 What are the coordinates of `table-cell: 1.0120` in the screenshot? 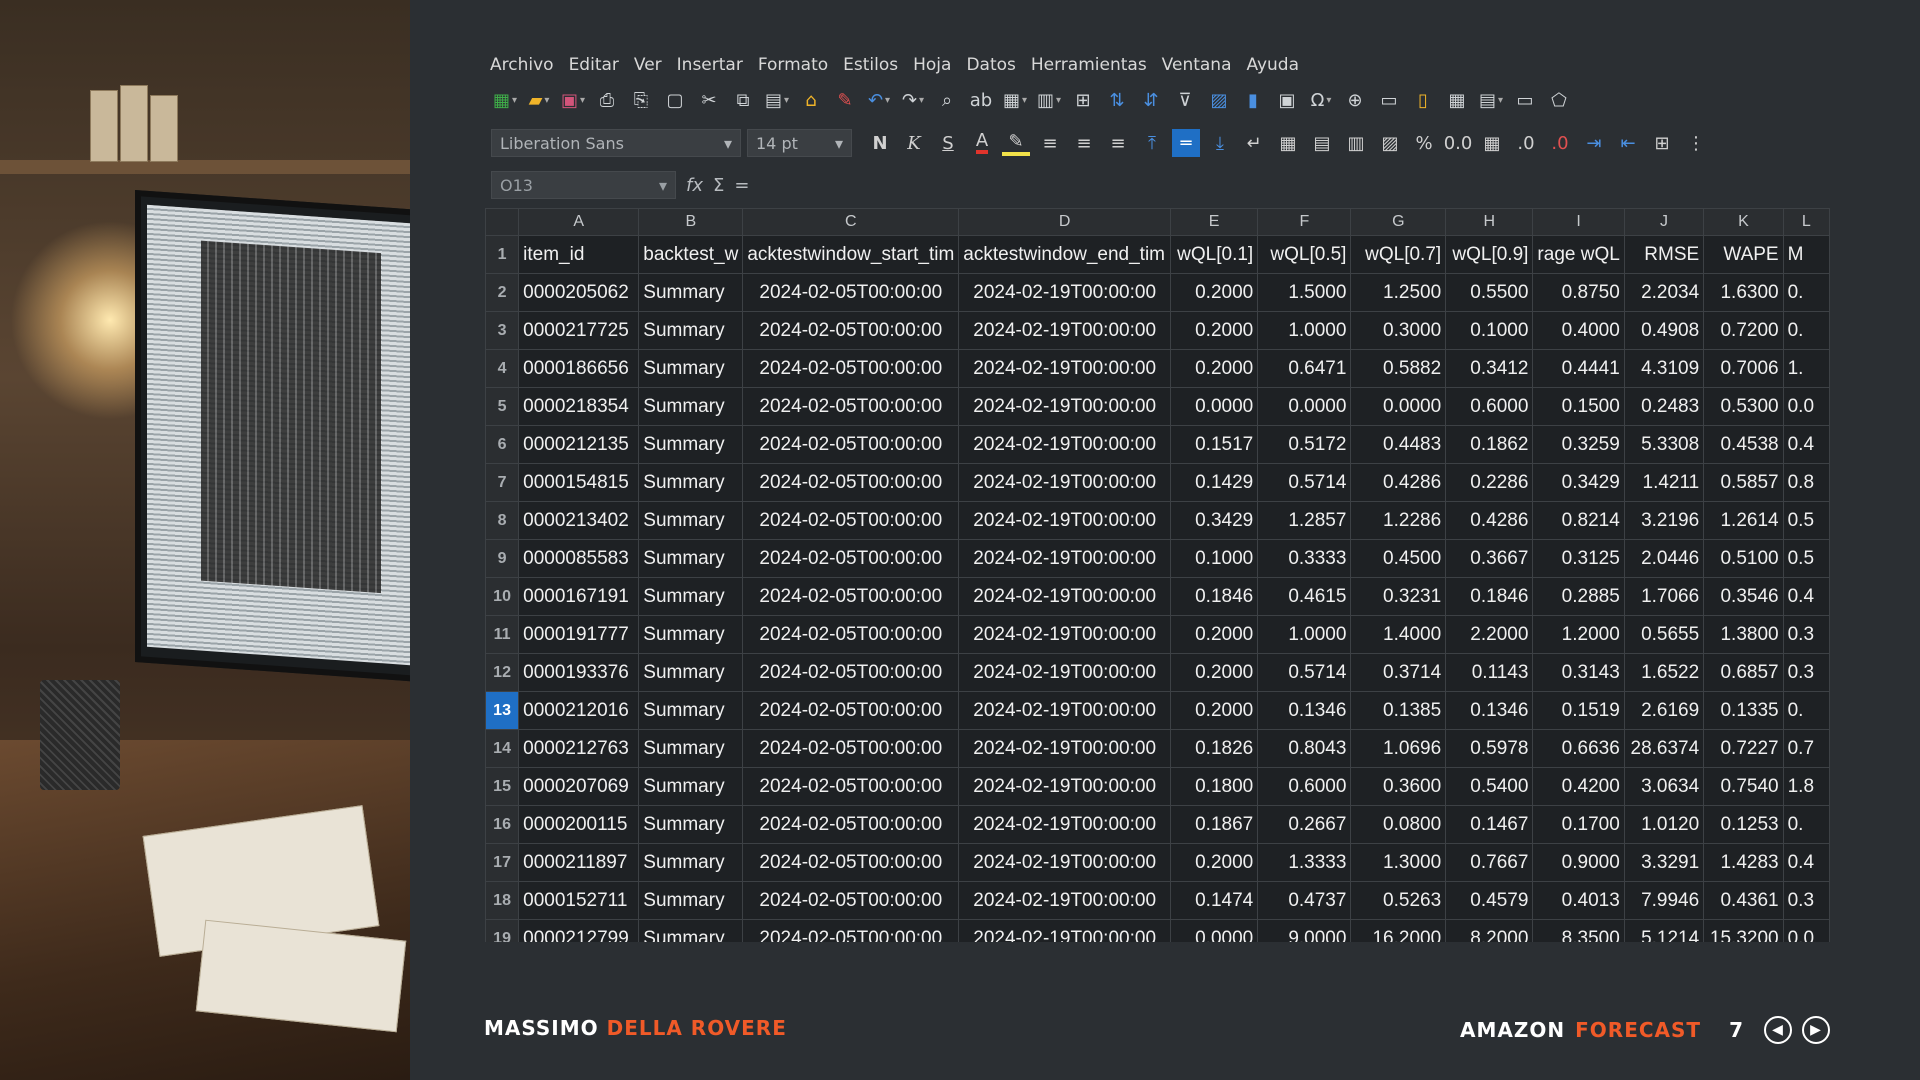 It's located at (1664, 824).